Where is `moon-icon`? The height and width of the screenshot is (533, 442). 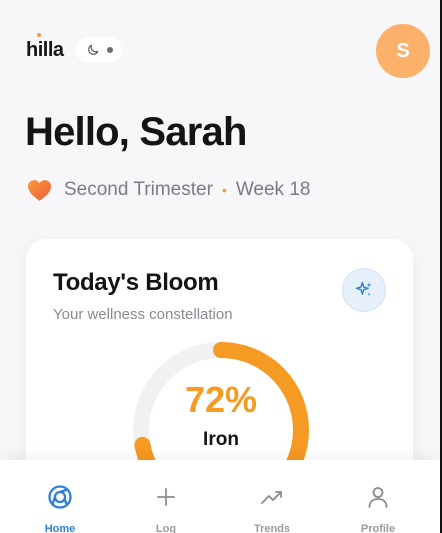
moon-icon is located at coordinates (92, 49).